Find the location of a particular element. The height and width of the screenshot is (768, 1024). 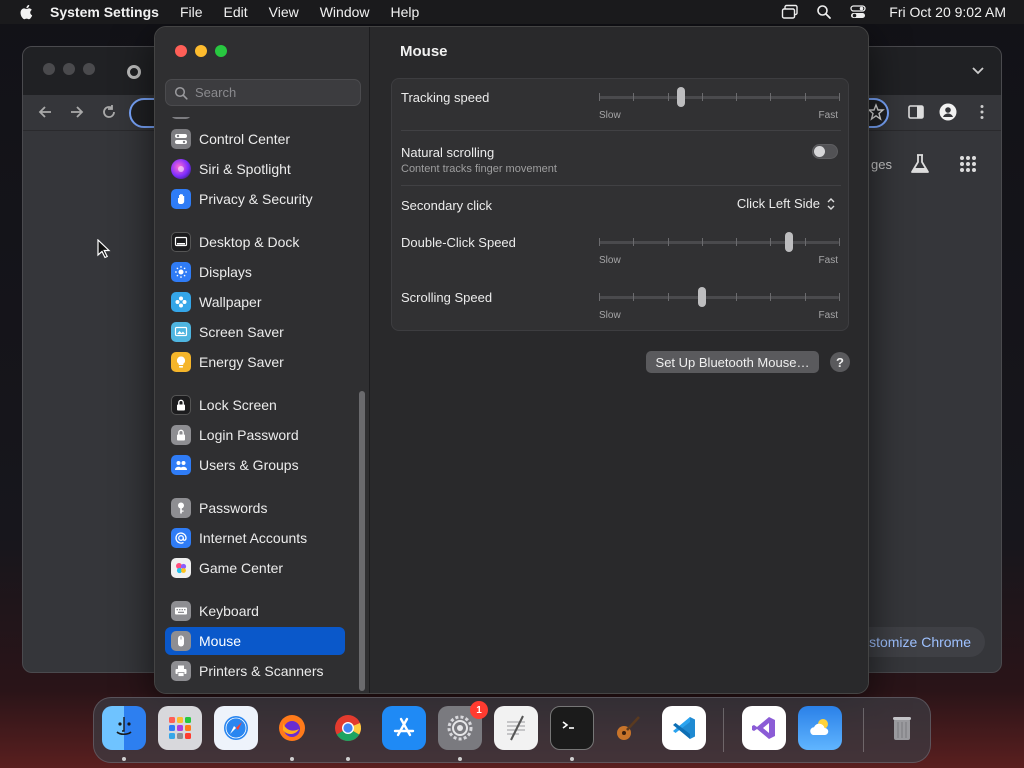

apple-icon is located at coordinates (27, 12).